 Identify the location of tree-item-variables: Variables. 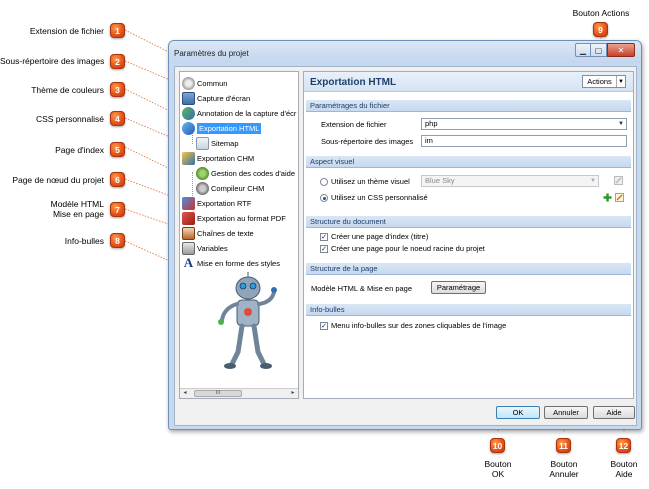
(205, 248).